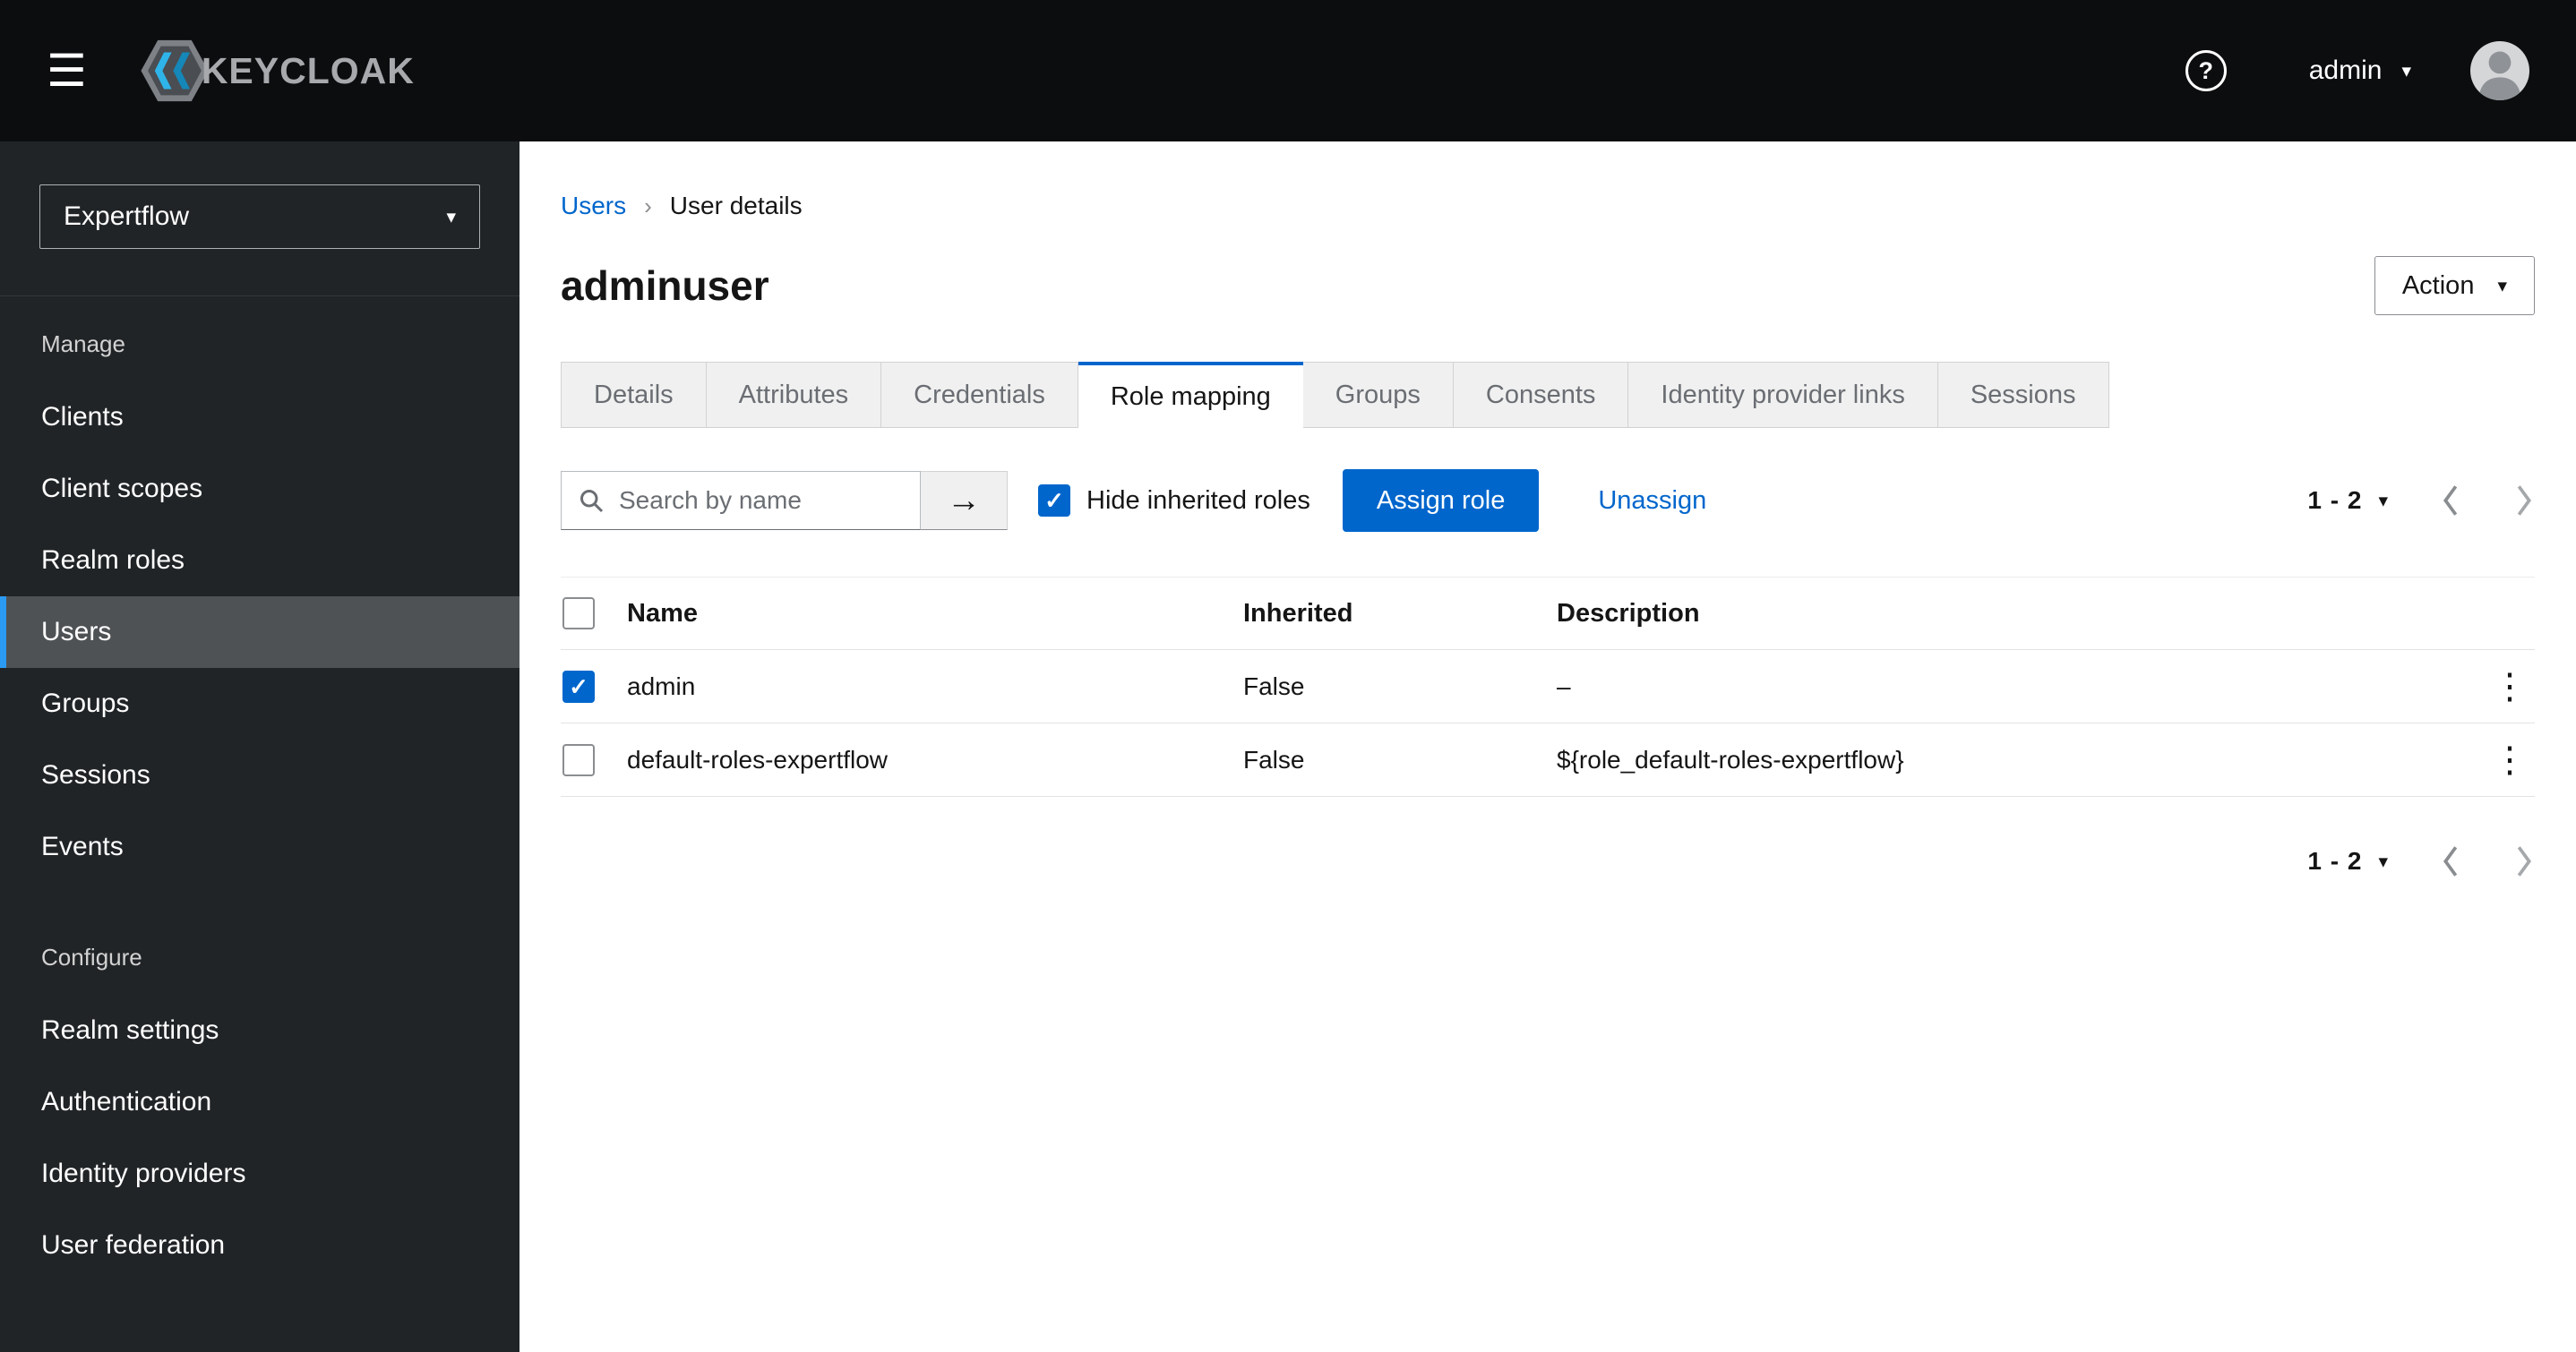  Describe the element at coordinates (2421, 500) in the screenshot. I see `pagination-top: 1 - 2 ▾` at that location.